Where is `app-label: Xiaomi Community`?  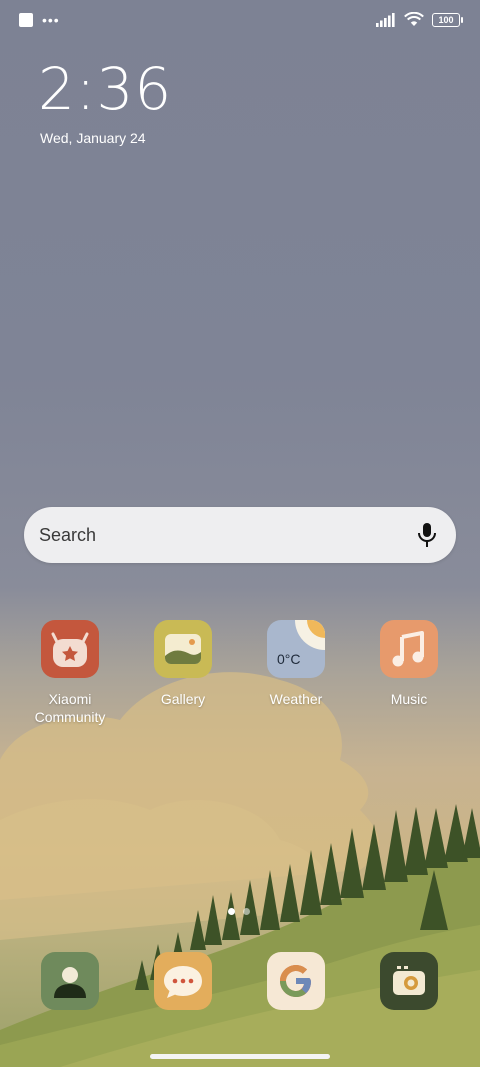
app-label: Xiaomi Community is located at coordinates (70, 708).